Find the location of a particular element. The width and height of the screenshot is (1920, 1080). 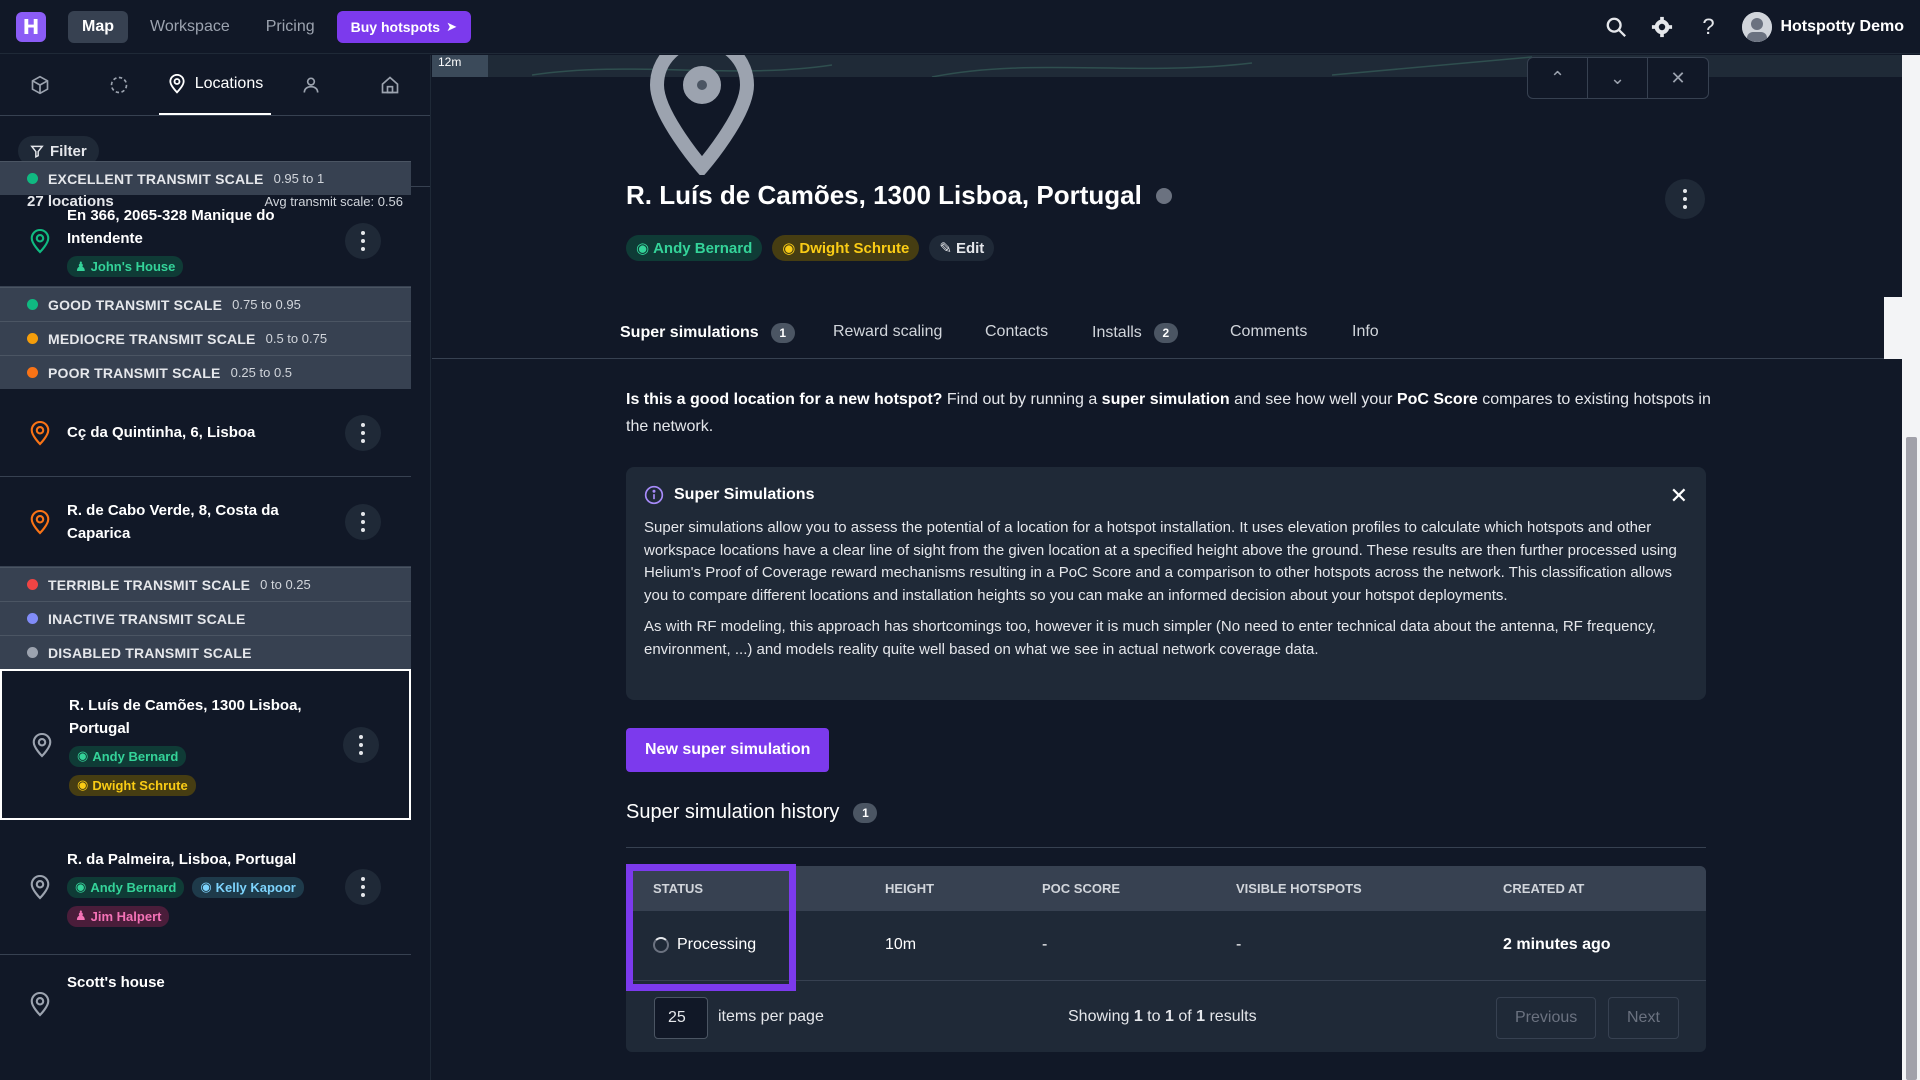

intro-bold-2: PoC Score is located at coordinates (1437, 399).